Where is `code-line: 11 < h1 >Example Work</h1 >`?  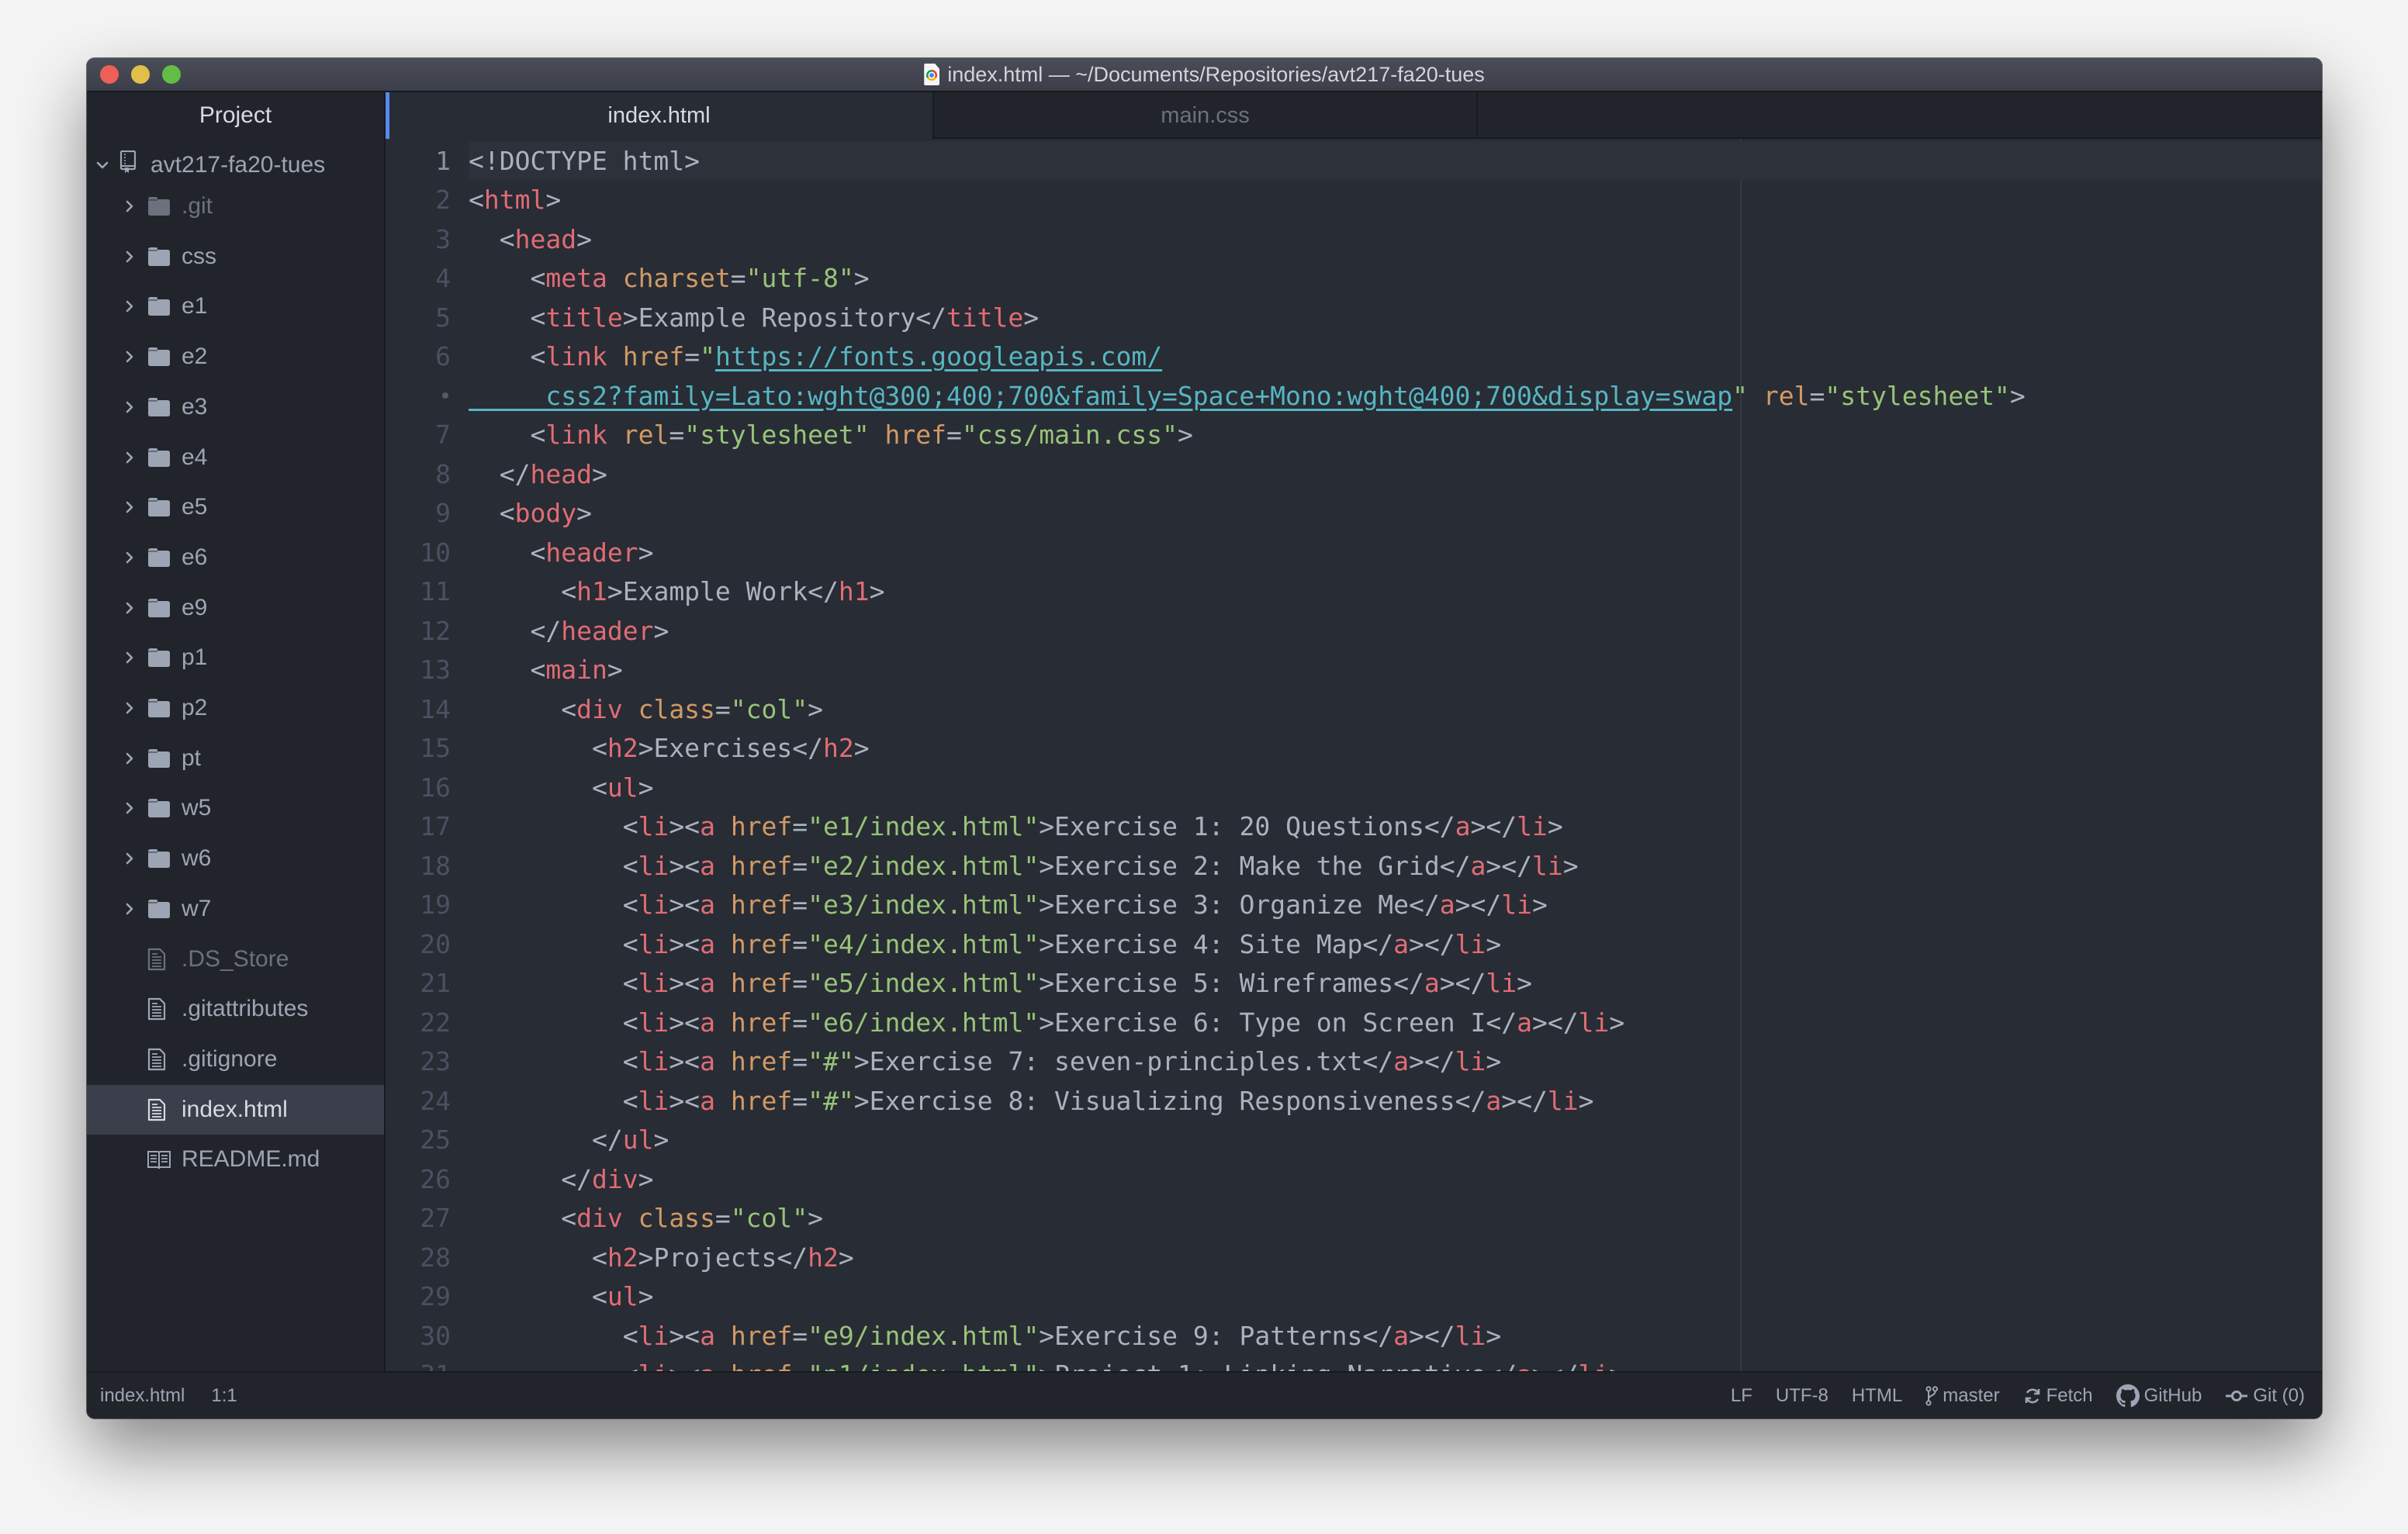
code-line: 11 < h1 >Example Work</h1 > is located at coordinates (1354, 592).